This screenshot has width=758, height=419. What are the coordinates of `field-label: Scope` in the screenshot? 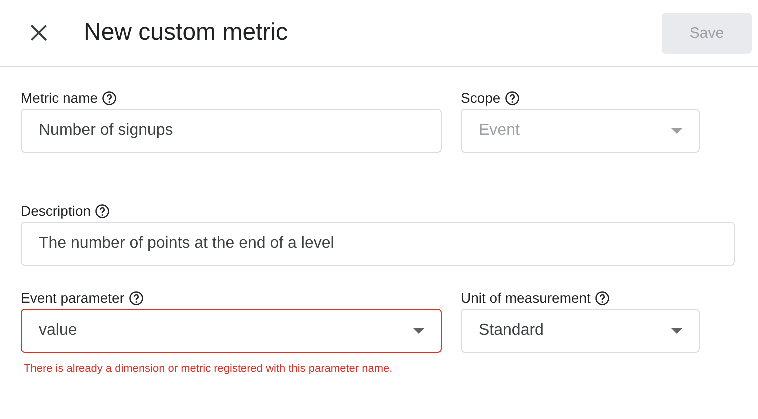 It's located at (481, 98).